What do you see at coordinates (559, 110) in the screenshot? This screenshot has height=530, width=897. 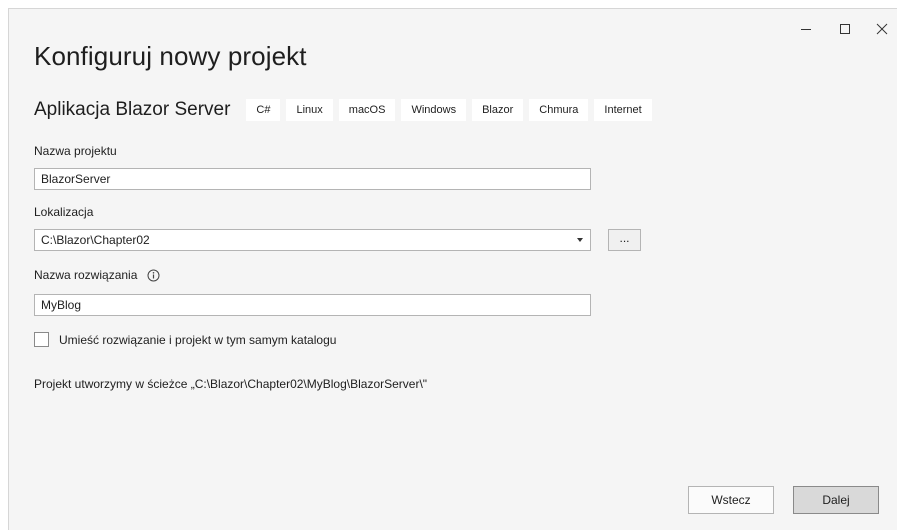 I see `tag-cloud: Chmura` at bounding box center [559, 110].